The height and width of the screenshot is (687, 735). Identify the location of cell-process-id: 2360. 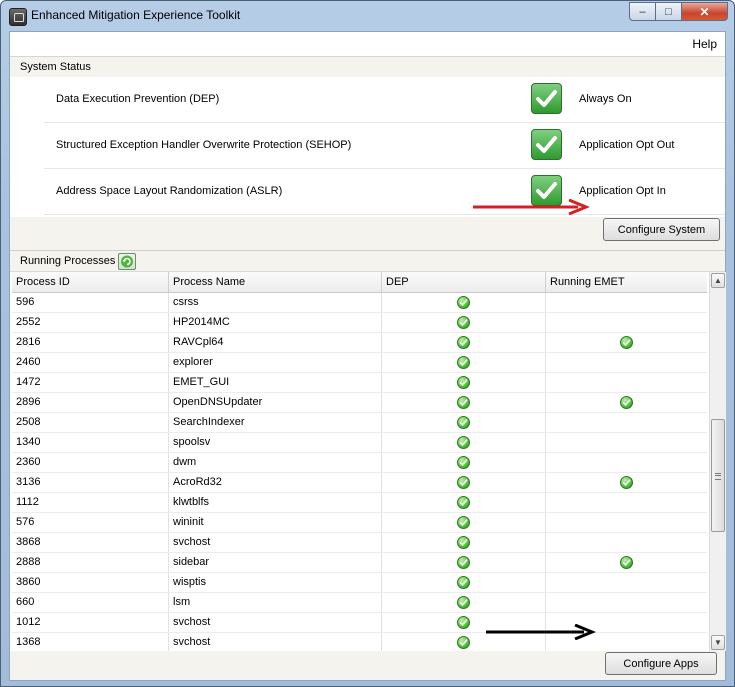
(90, 462).